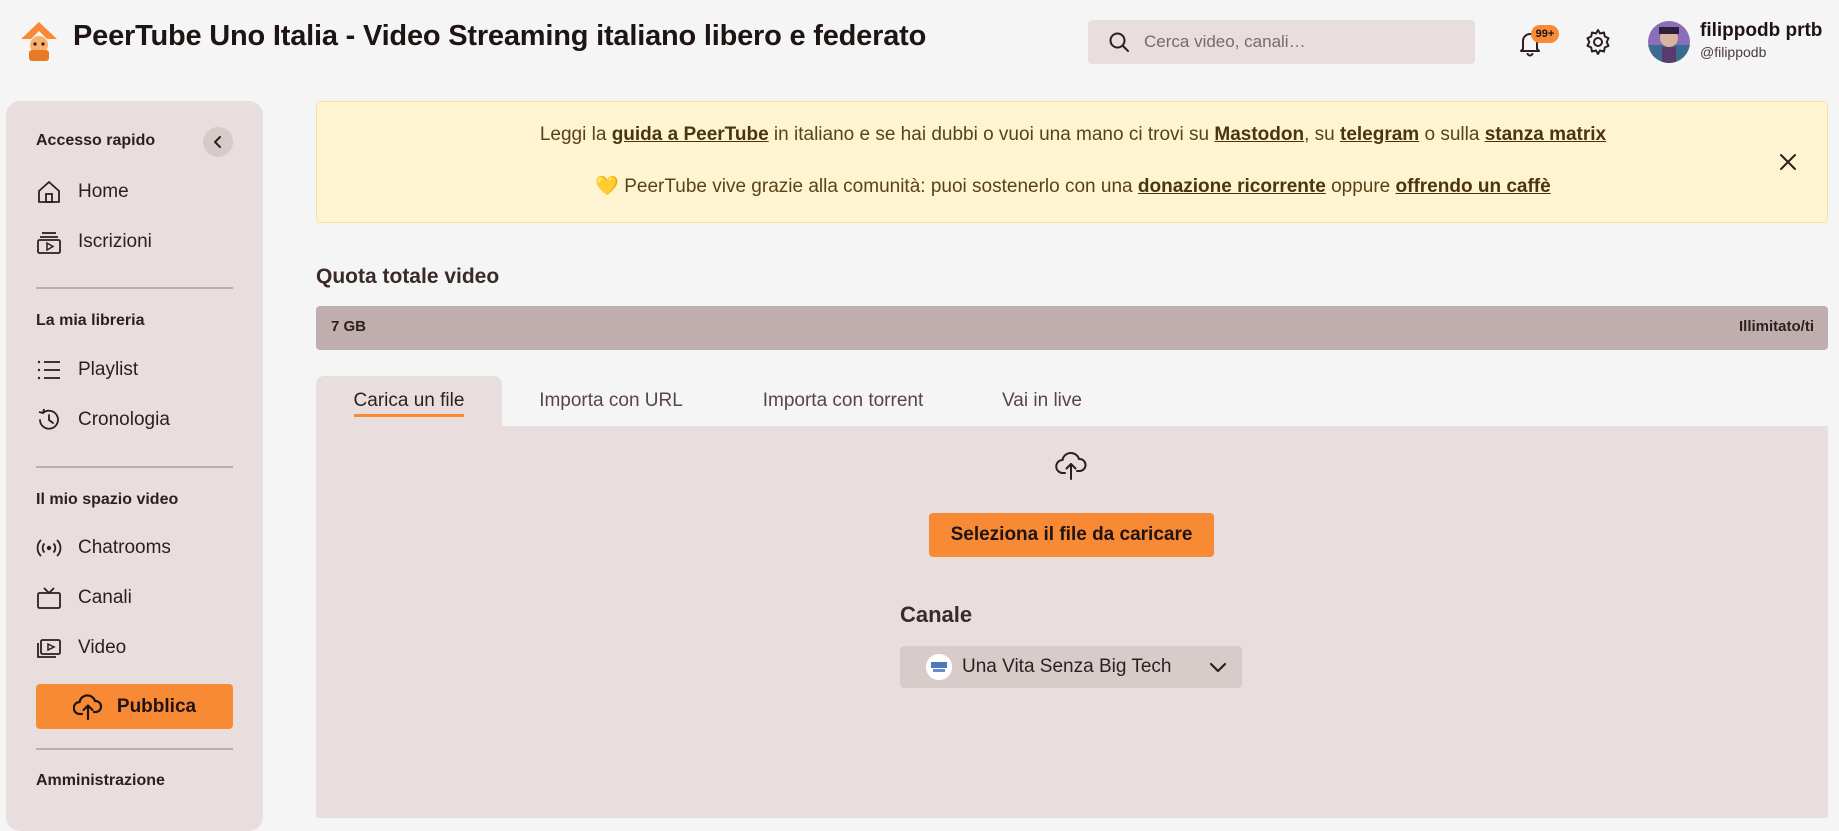 Image resolution: width=1839 pixels, height=831 pixels. Describe the element at coordinates (409, 403) in the screenshot. I see `tab-label: Carica un file` at that location.